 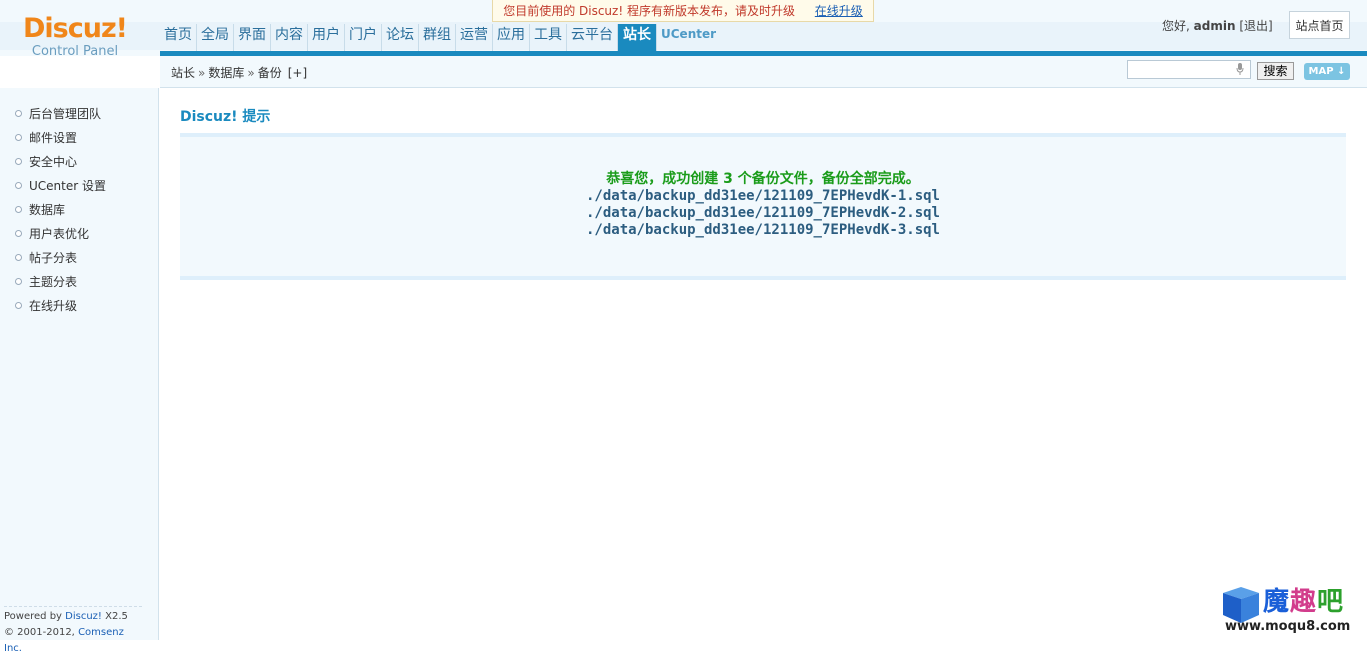 I want to click on sidebar-item-database: 数据库, so click(x=53, y=212).